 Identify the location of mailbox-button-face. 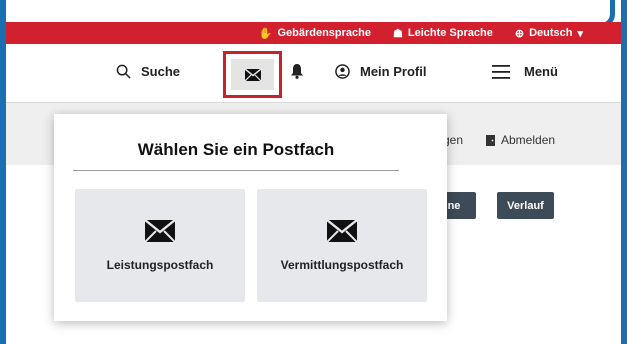
(252, 74).